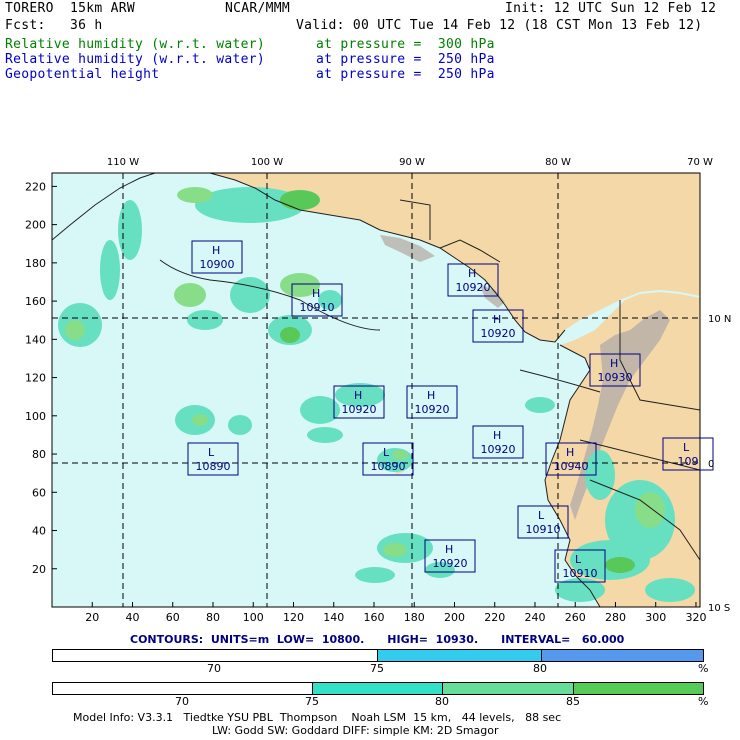 The image size is (740, 740). Describe the element at coordinates (92, 617) in the screenshot. I see `x-tick-label: 20` at that location.